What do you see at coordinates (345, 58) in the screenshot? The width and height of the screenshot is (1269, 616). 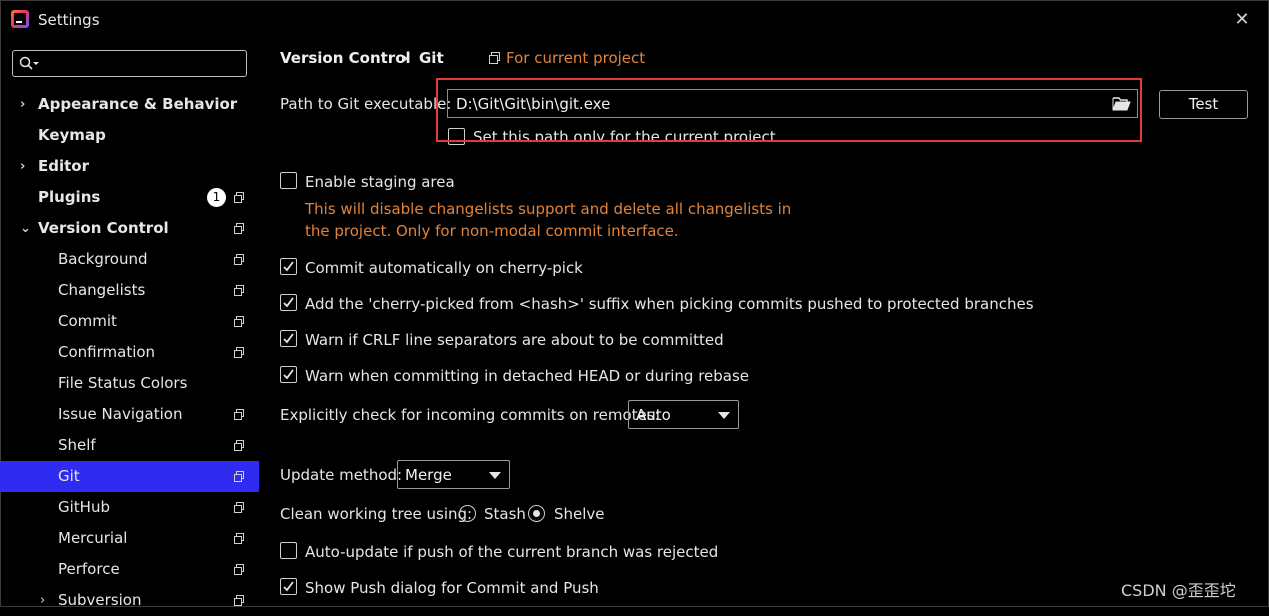 I see `breadcrumb-parent: Version Control` at bounding box center [345, 58].